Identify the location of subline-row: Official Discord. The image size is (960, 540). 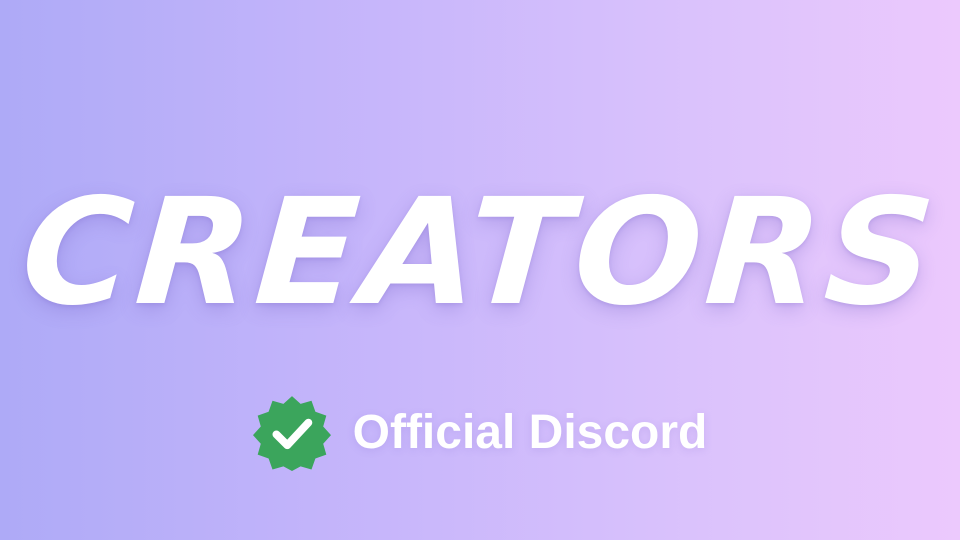
(480, 432).